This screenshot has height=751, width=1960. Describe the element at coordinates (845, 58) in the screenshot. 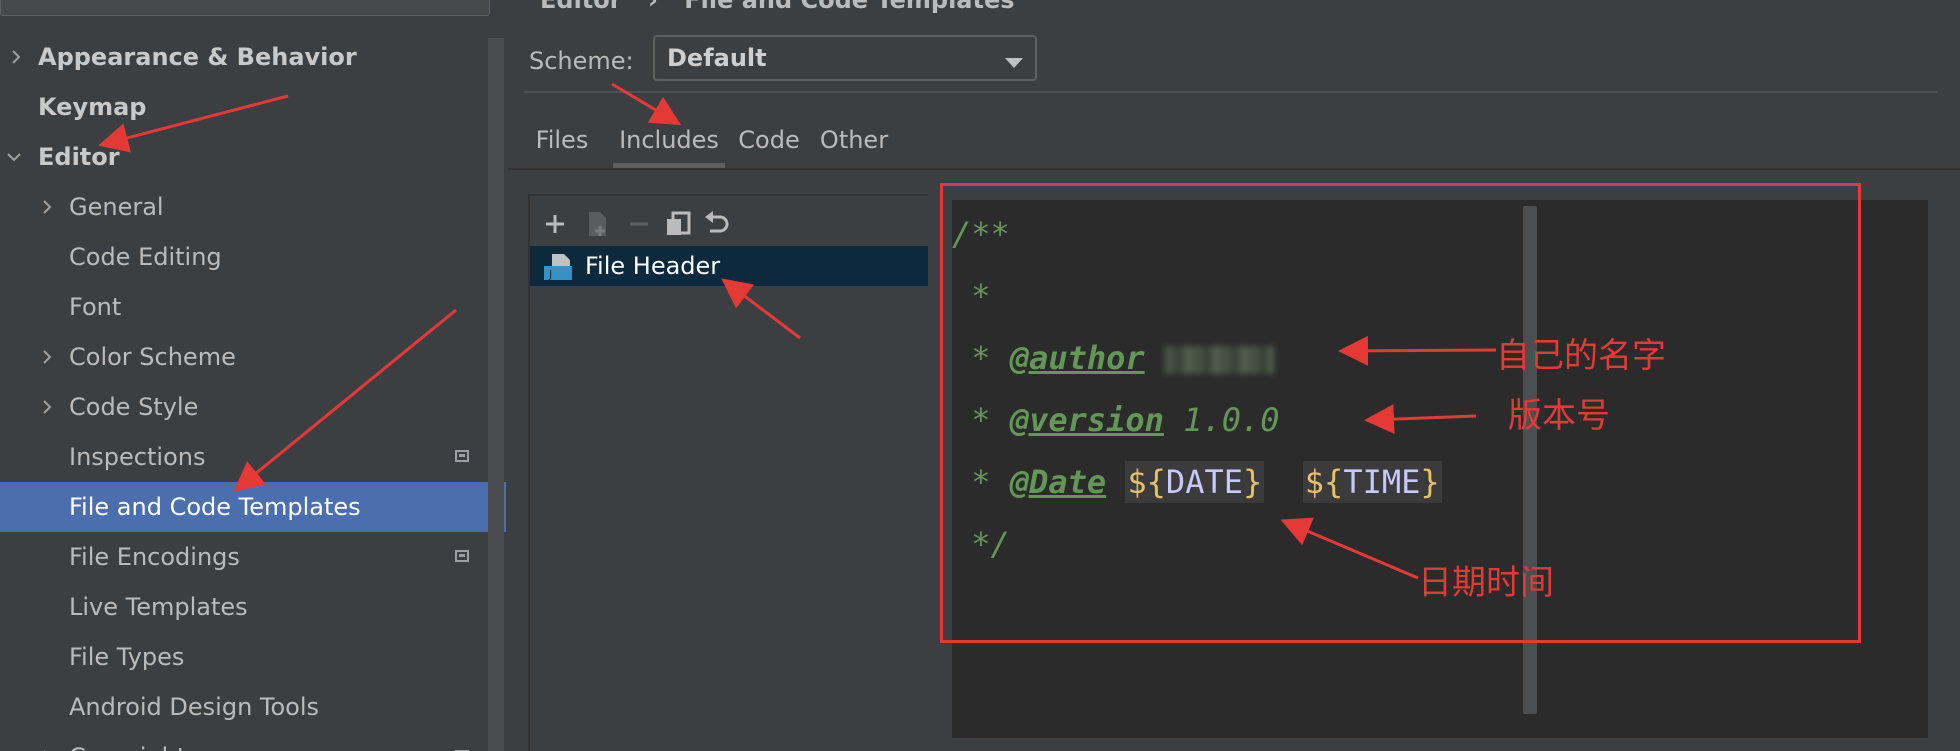

I see `scheme-dropdown: Default` at that location.